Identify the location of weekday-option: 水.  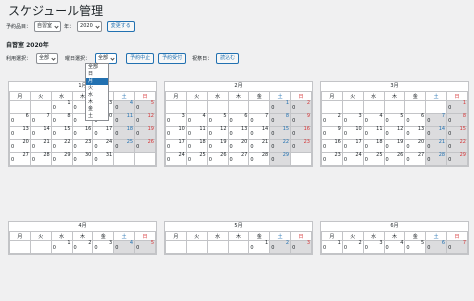
(97, 95).